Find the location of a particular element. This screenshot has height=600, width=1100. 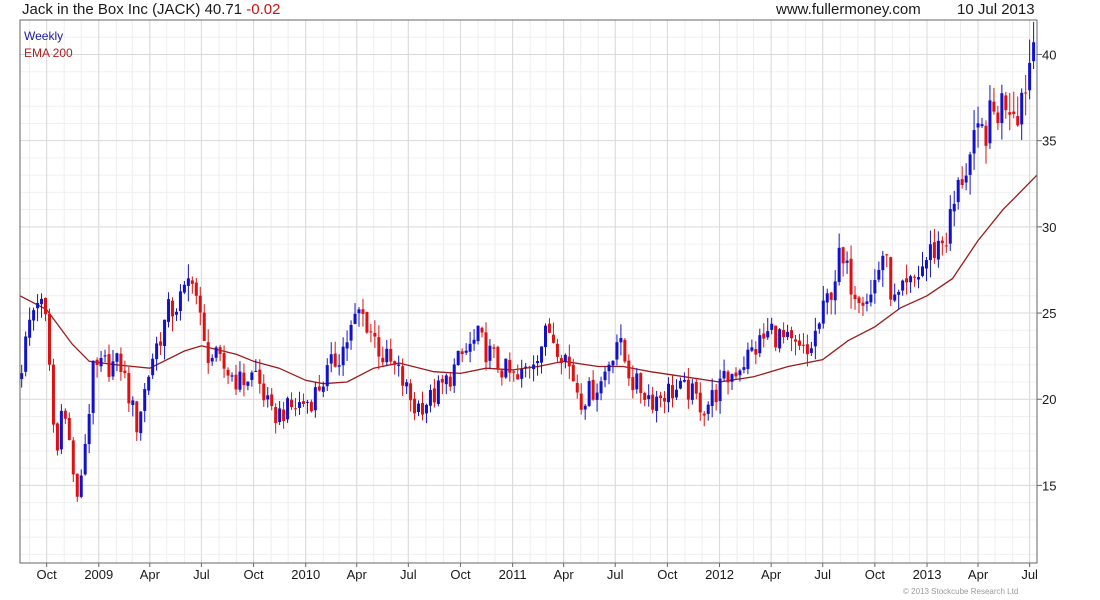

x-tick-label: 2012 is located at coordinates (719, 574).